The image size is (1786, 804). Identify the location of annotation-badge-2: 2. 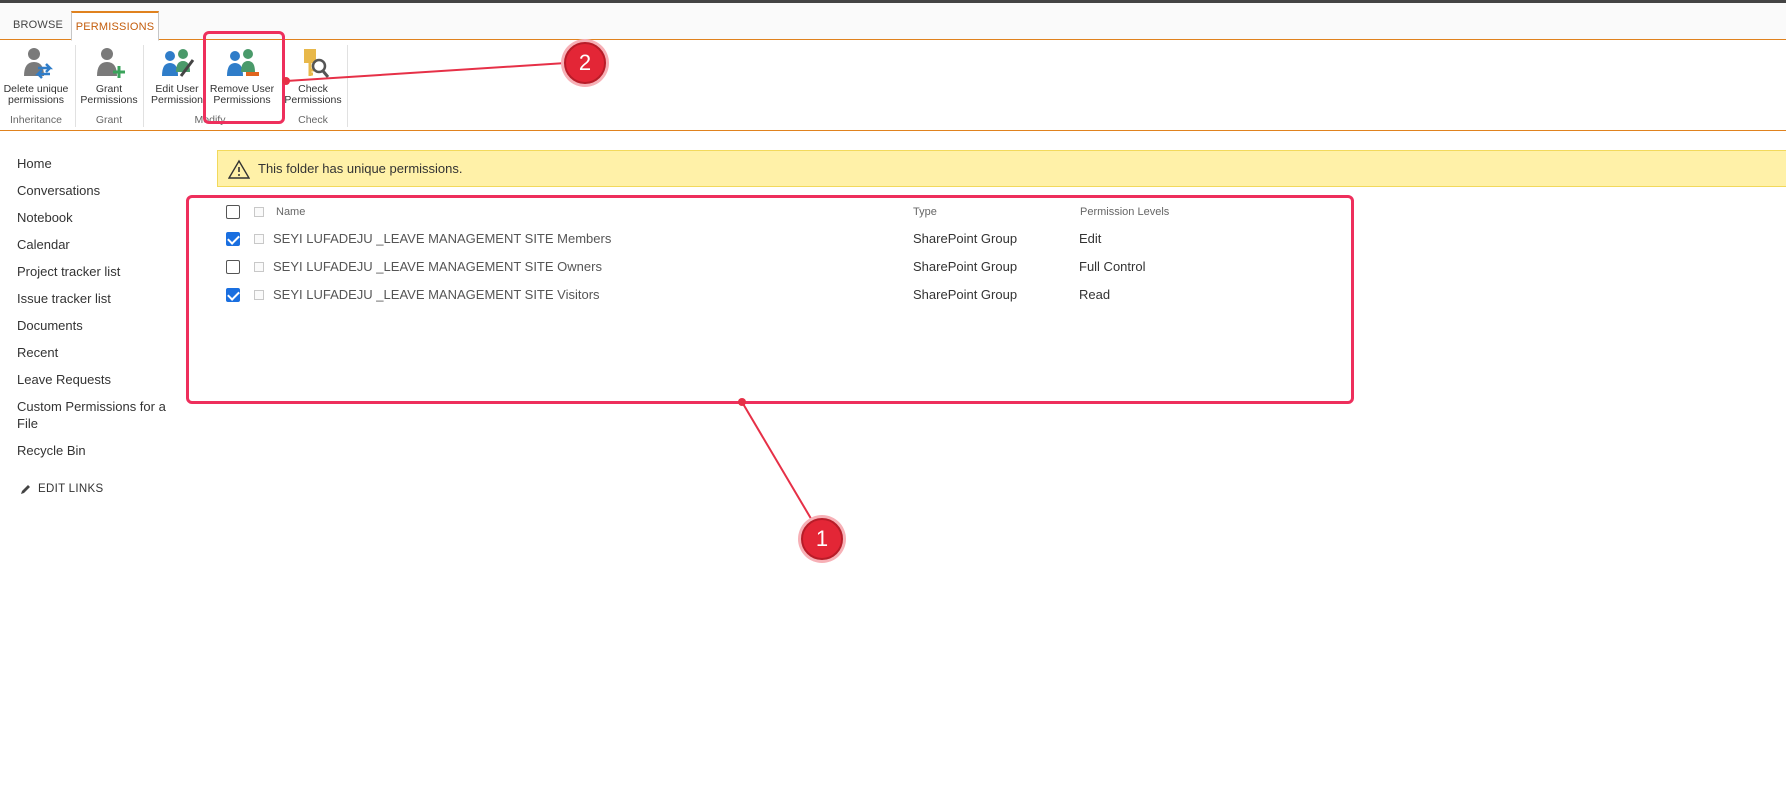
(585, 63).